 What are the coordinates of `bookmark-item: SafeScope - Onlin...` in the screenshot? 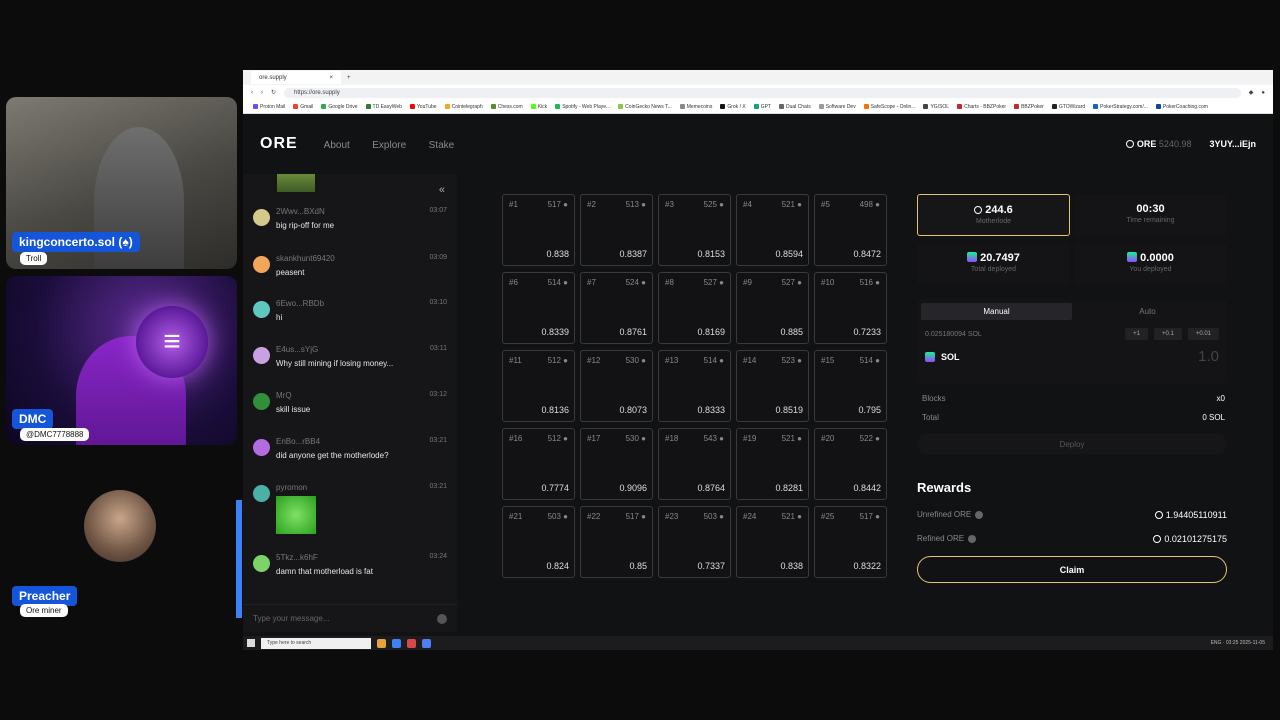 It's located at (889, 107).